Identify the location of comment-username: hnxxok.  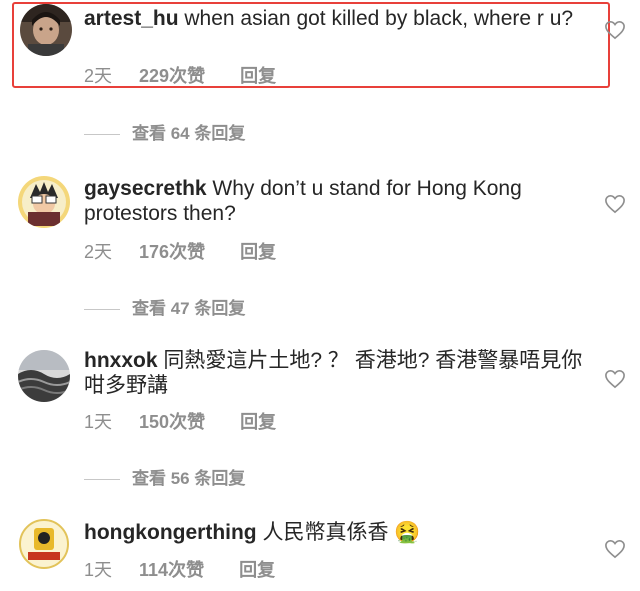
(121, 360).